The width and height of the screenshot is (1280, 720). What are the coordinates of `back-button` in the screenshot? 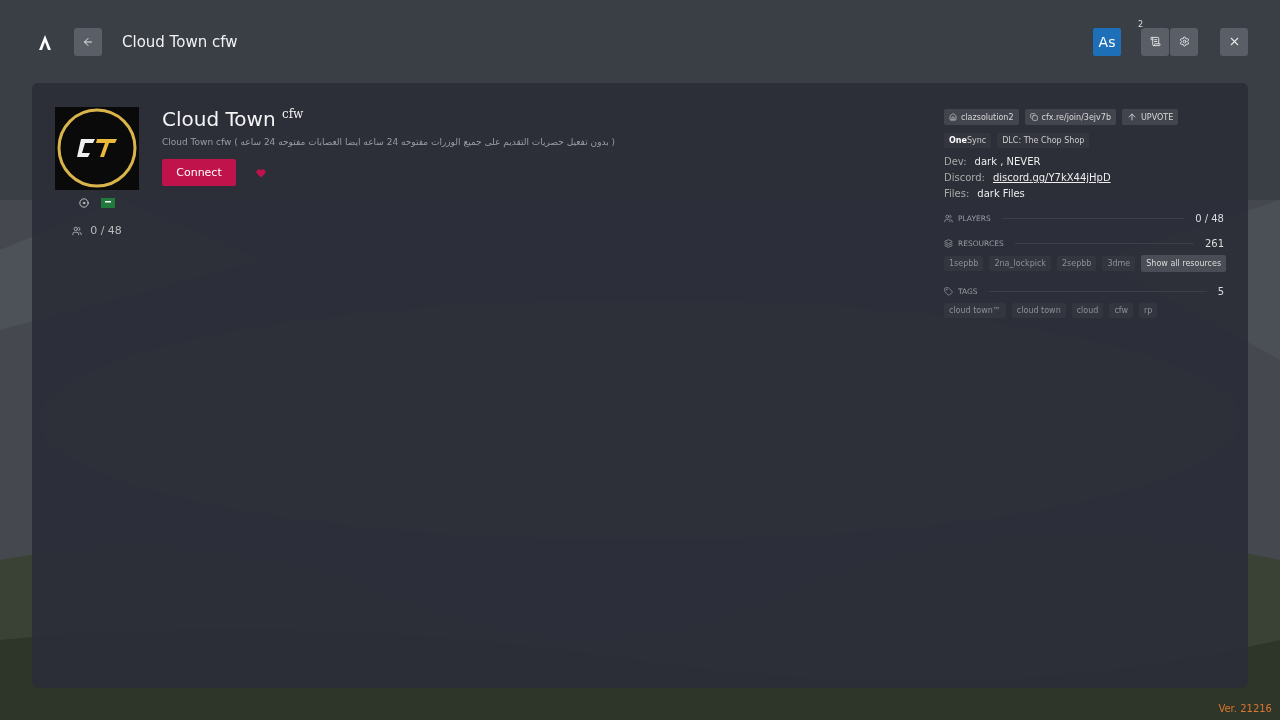 It's located at (88, 41).